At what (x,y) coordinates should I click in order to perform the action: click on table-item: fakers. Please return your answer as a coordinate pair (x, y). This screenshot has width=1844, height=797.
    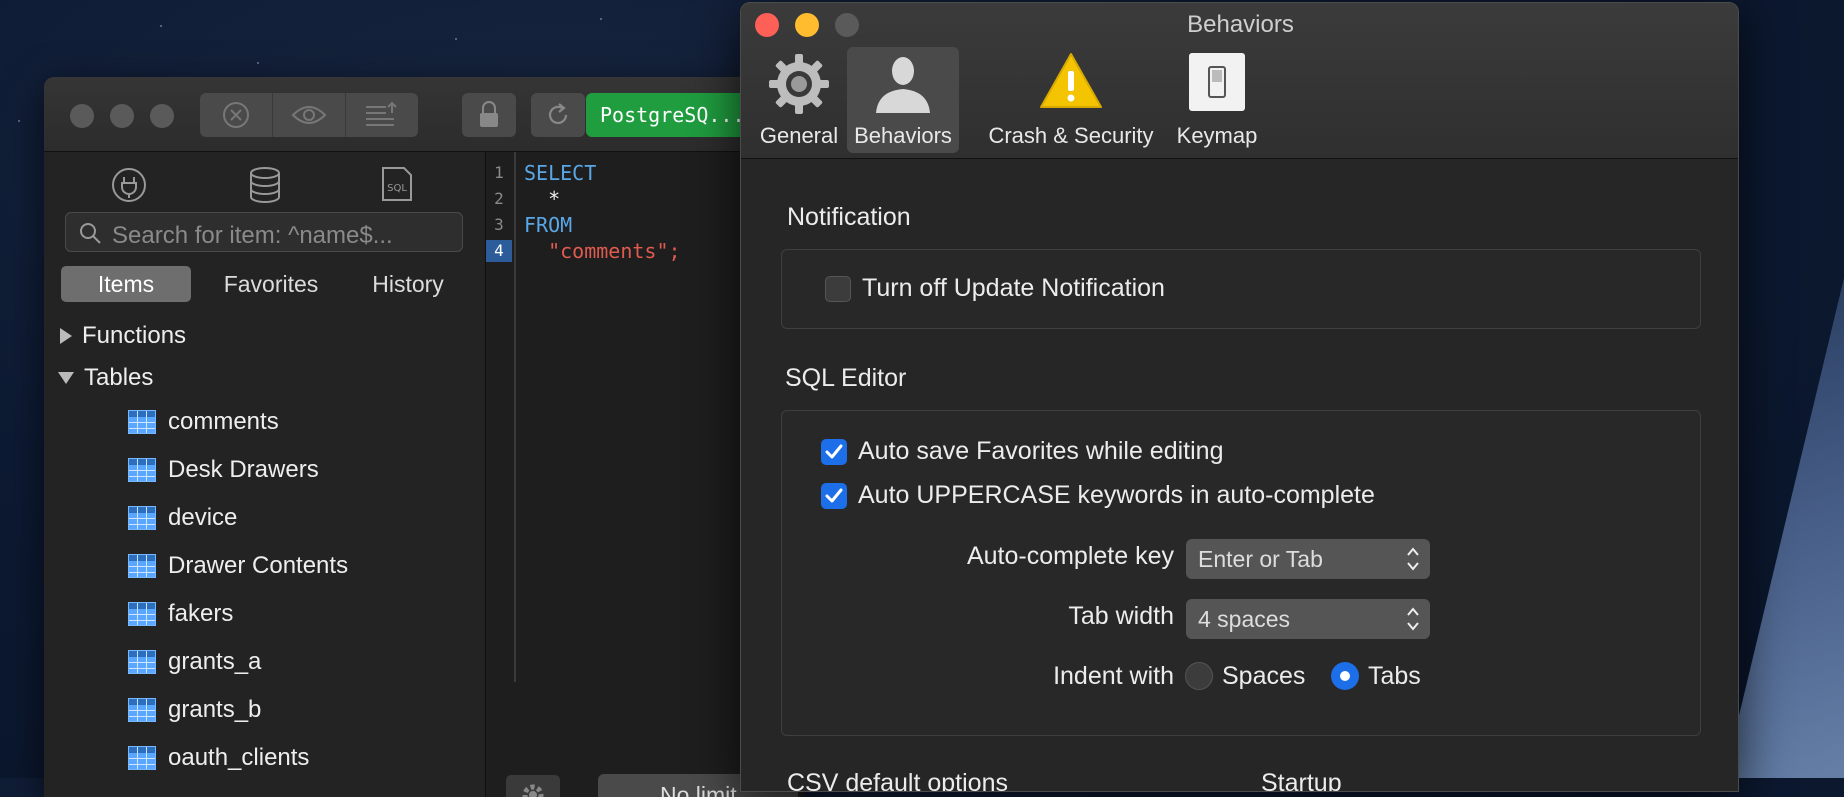
    Looking at the image, I should click on (180, 614).